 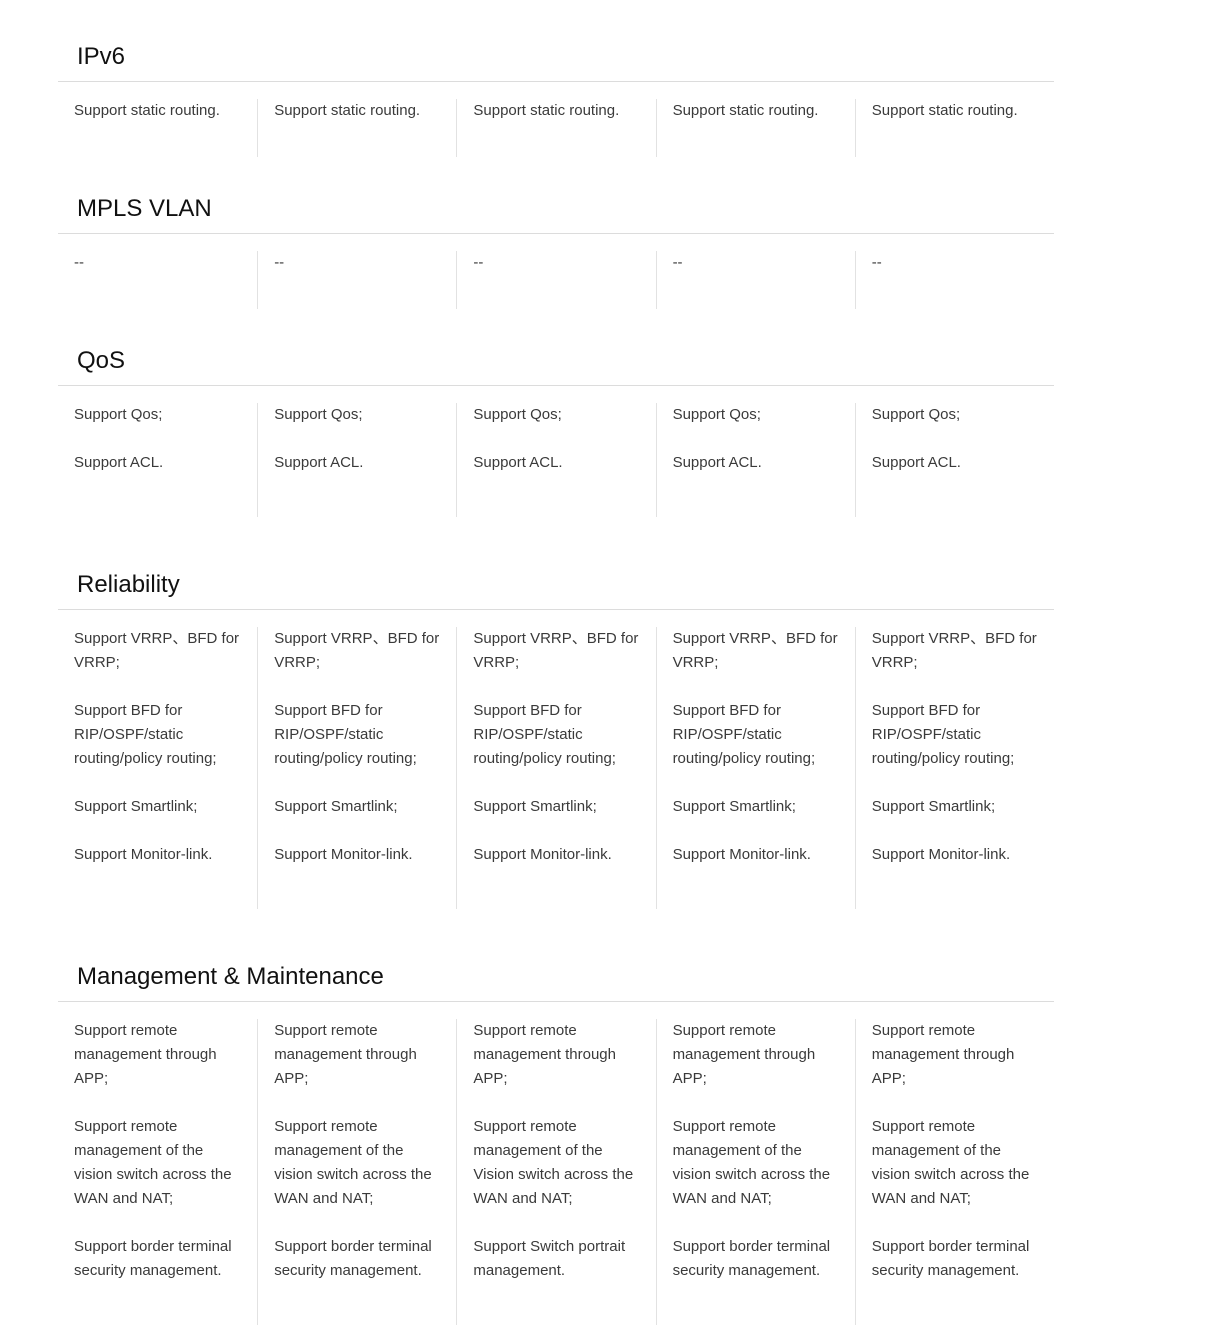 I want to click on spec-row: -- -- -- -- --, so click(x=556, y=271).